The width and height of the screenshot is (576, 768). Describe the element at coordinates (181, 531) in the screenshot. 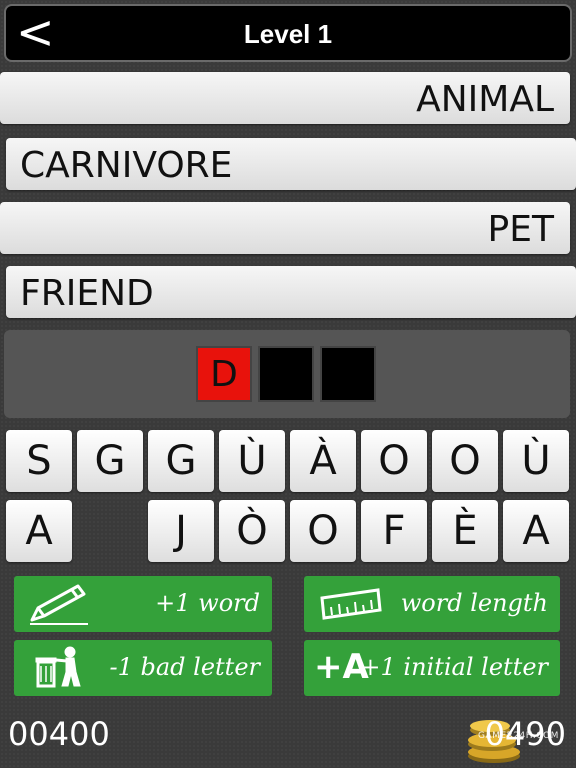

I see `letter-key: J` at that location.